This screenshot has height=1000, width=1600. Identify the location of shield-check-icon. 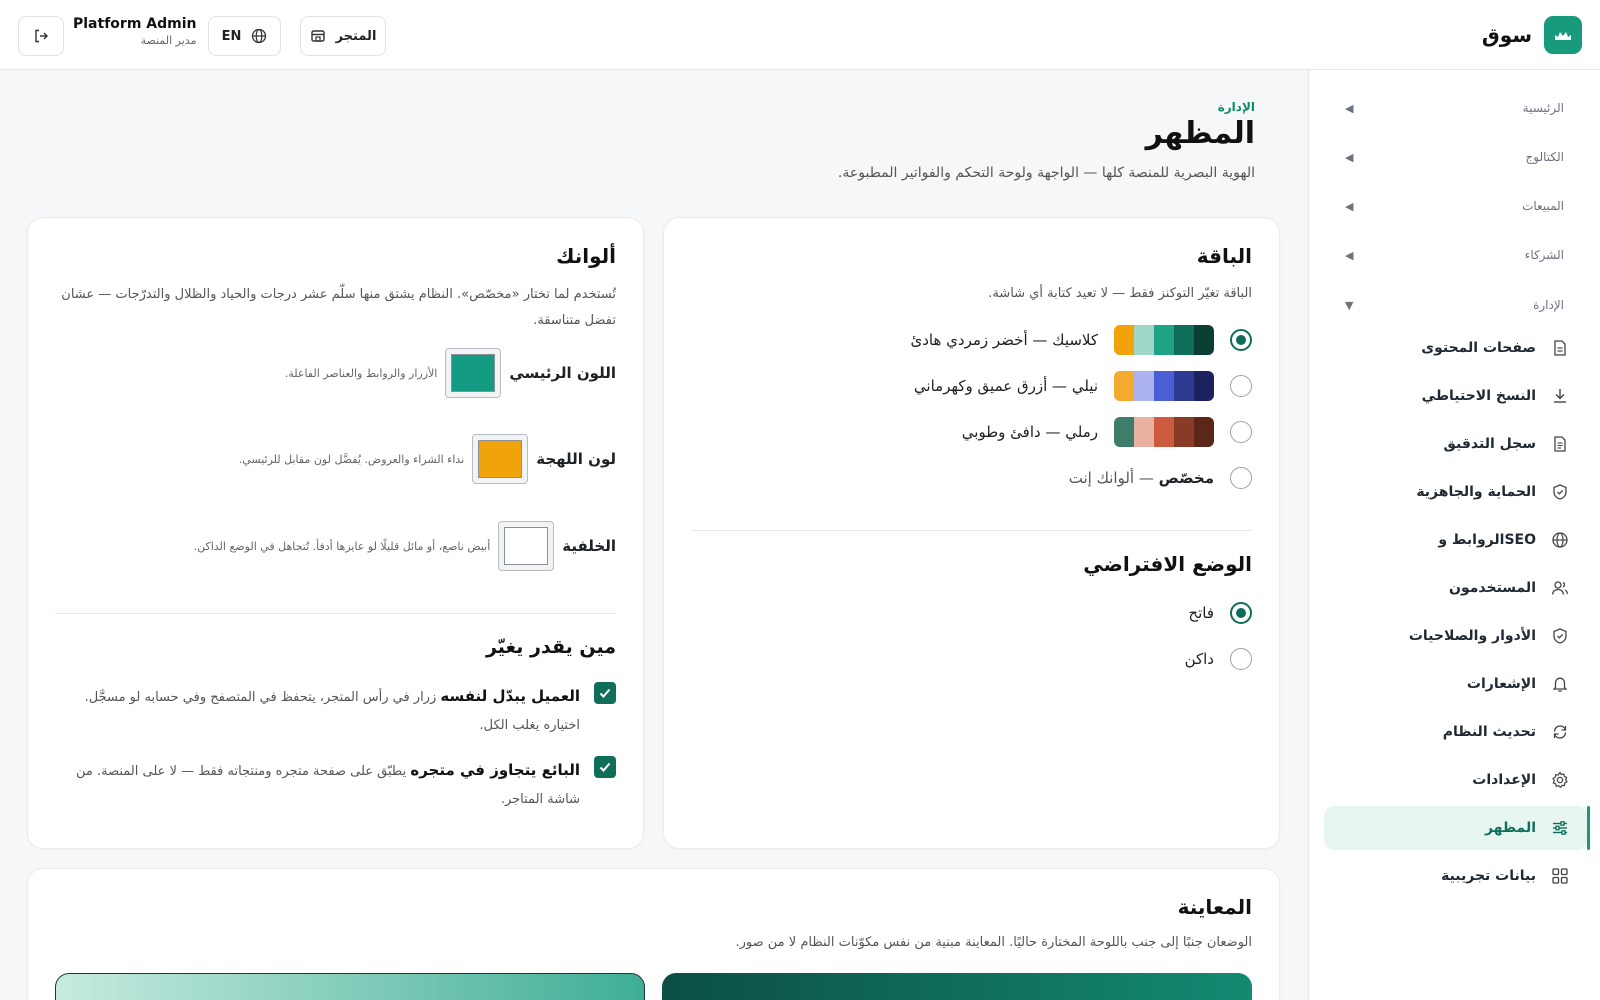
(1560, 492).